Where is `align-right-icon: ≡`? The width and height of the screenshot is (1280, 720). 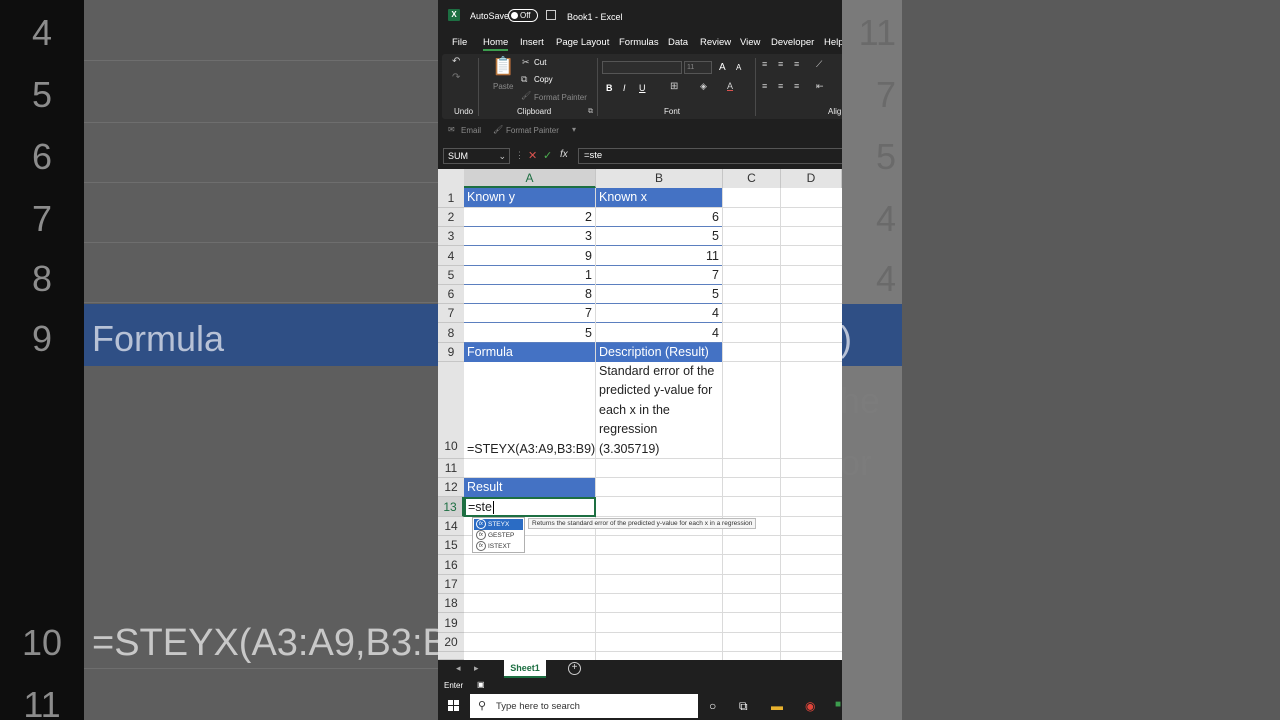 align-right-icon: ≡ is located at coordinates (796, 86).